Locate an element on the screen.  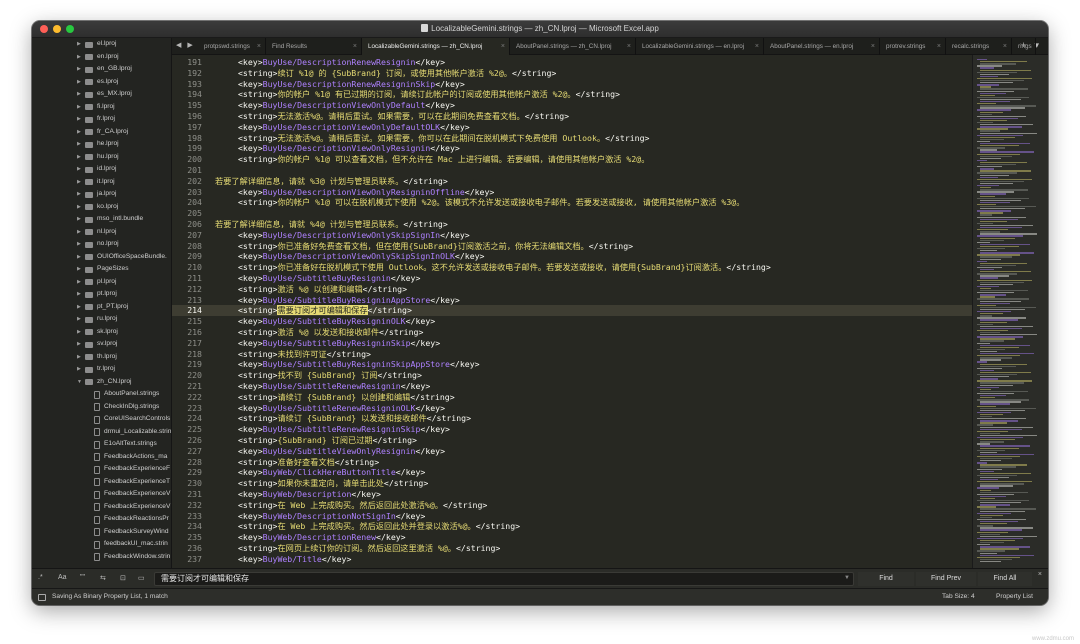
sidebar-folder-item: ▶ he.lproj is located at coordinates (101, 144).